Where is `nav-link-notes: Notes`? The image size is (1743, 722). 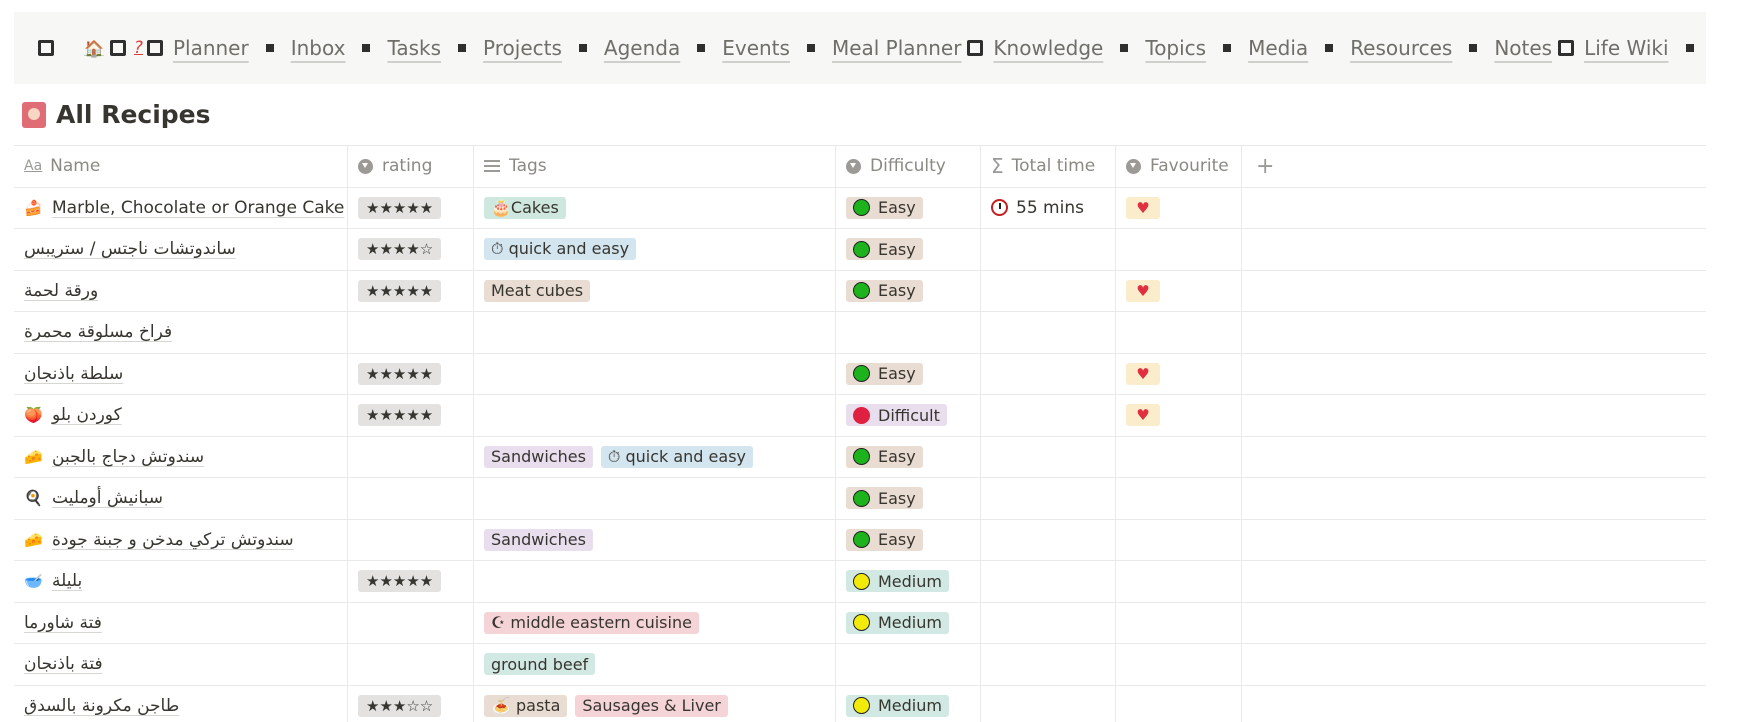 nav-link-notes: Notes is located at coordinates (1523, 48).